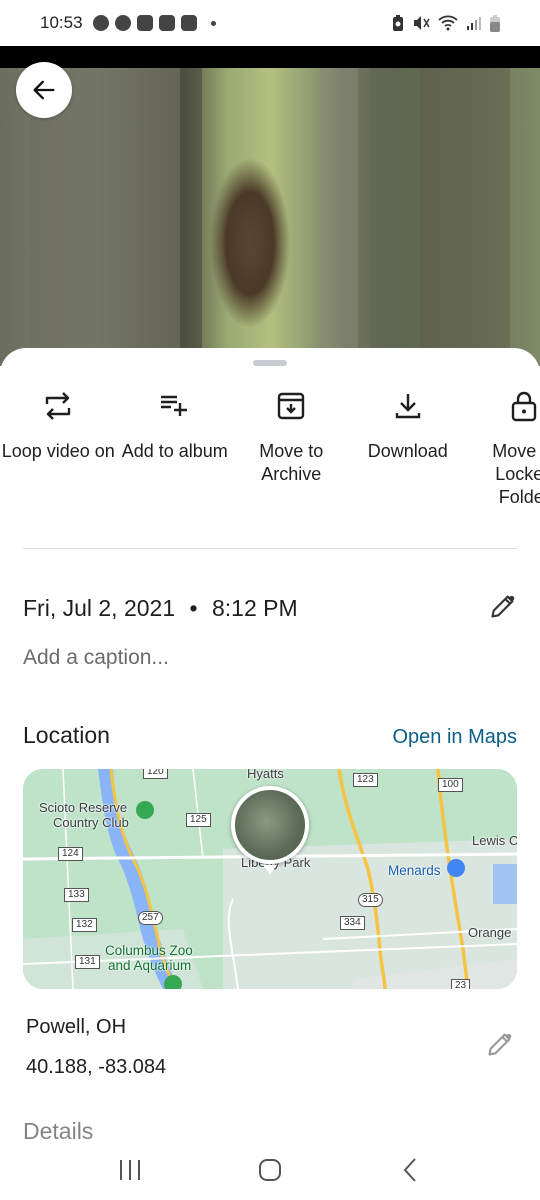 This screenshot has height=1200, width=540. I want to click on add-to-album-button: Add to album, so click(175, 448).